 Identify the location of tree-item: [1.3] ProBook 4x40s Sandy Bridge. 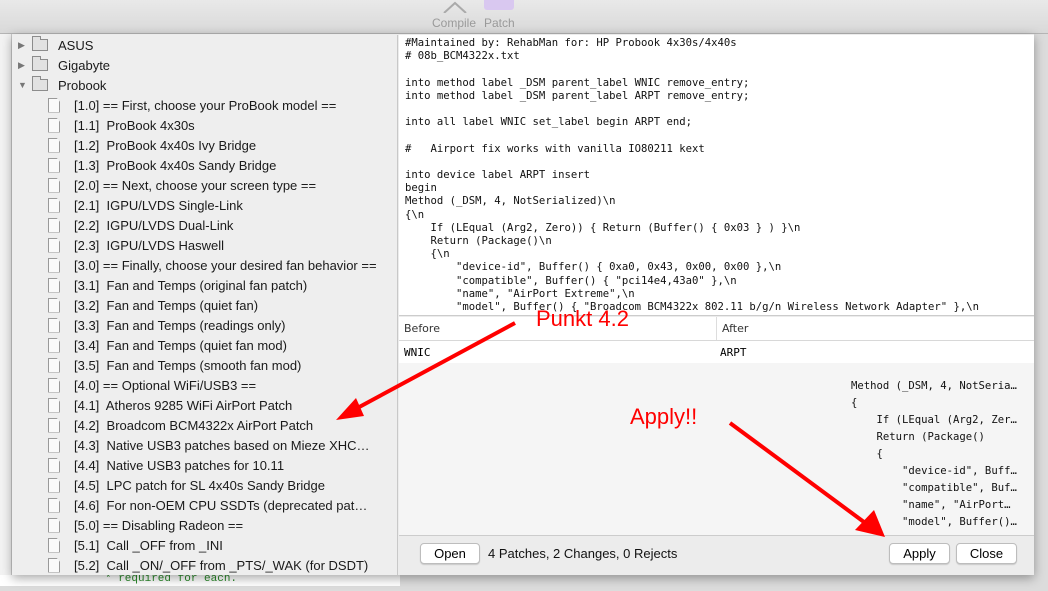
(204, 165).